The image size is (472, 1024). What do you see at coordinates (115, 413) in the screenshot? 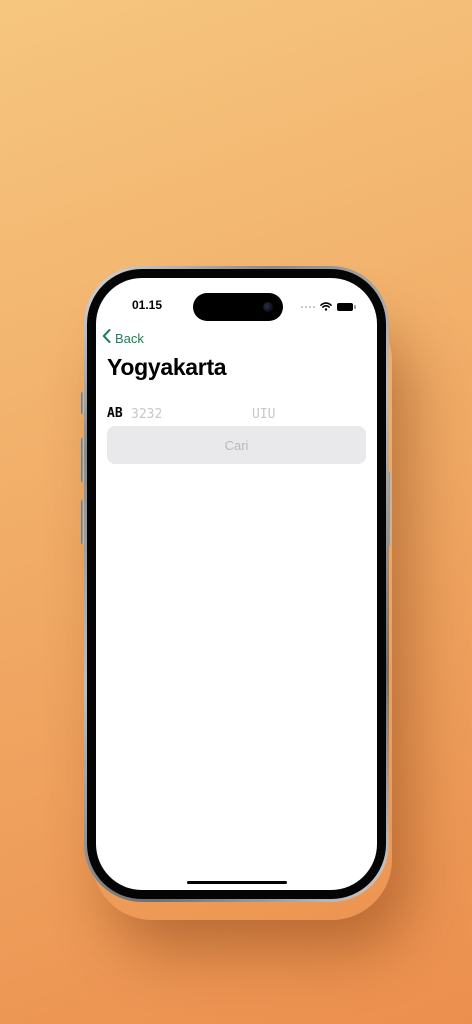
I see `plate-prefix-label: AB` at bounding box center [115, 413].